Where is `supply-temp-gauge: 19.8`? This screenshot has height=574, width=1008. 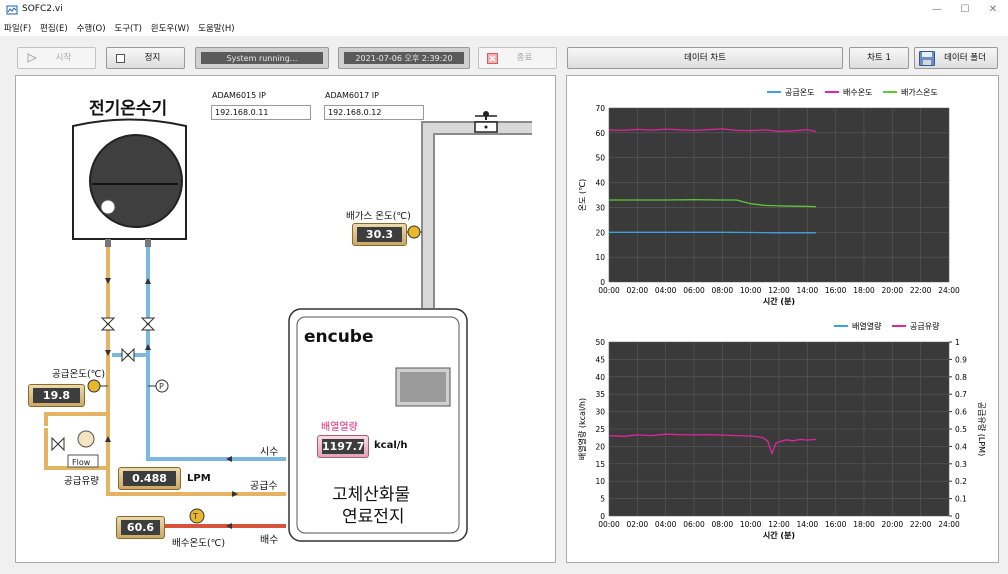 supply-temp-gauge: 19.8 is located at coordinates (56, 395).